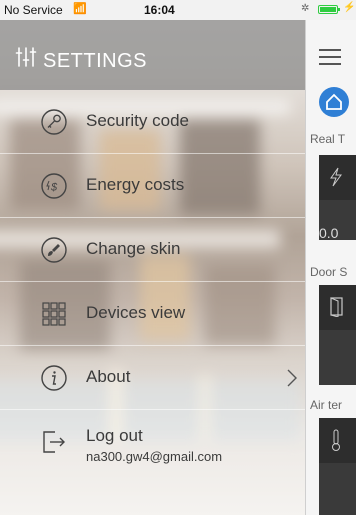  What do you see at coordinates (152, 378) in the screenshot?
I see `menu-item-about: About` at bounding box center [152, 378].